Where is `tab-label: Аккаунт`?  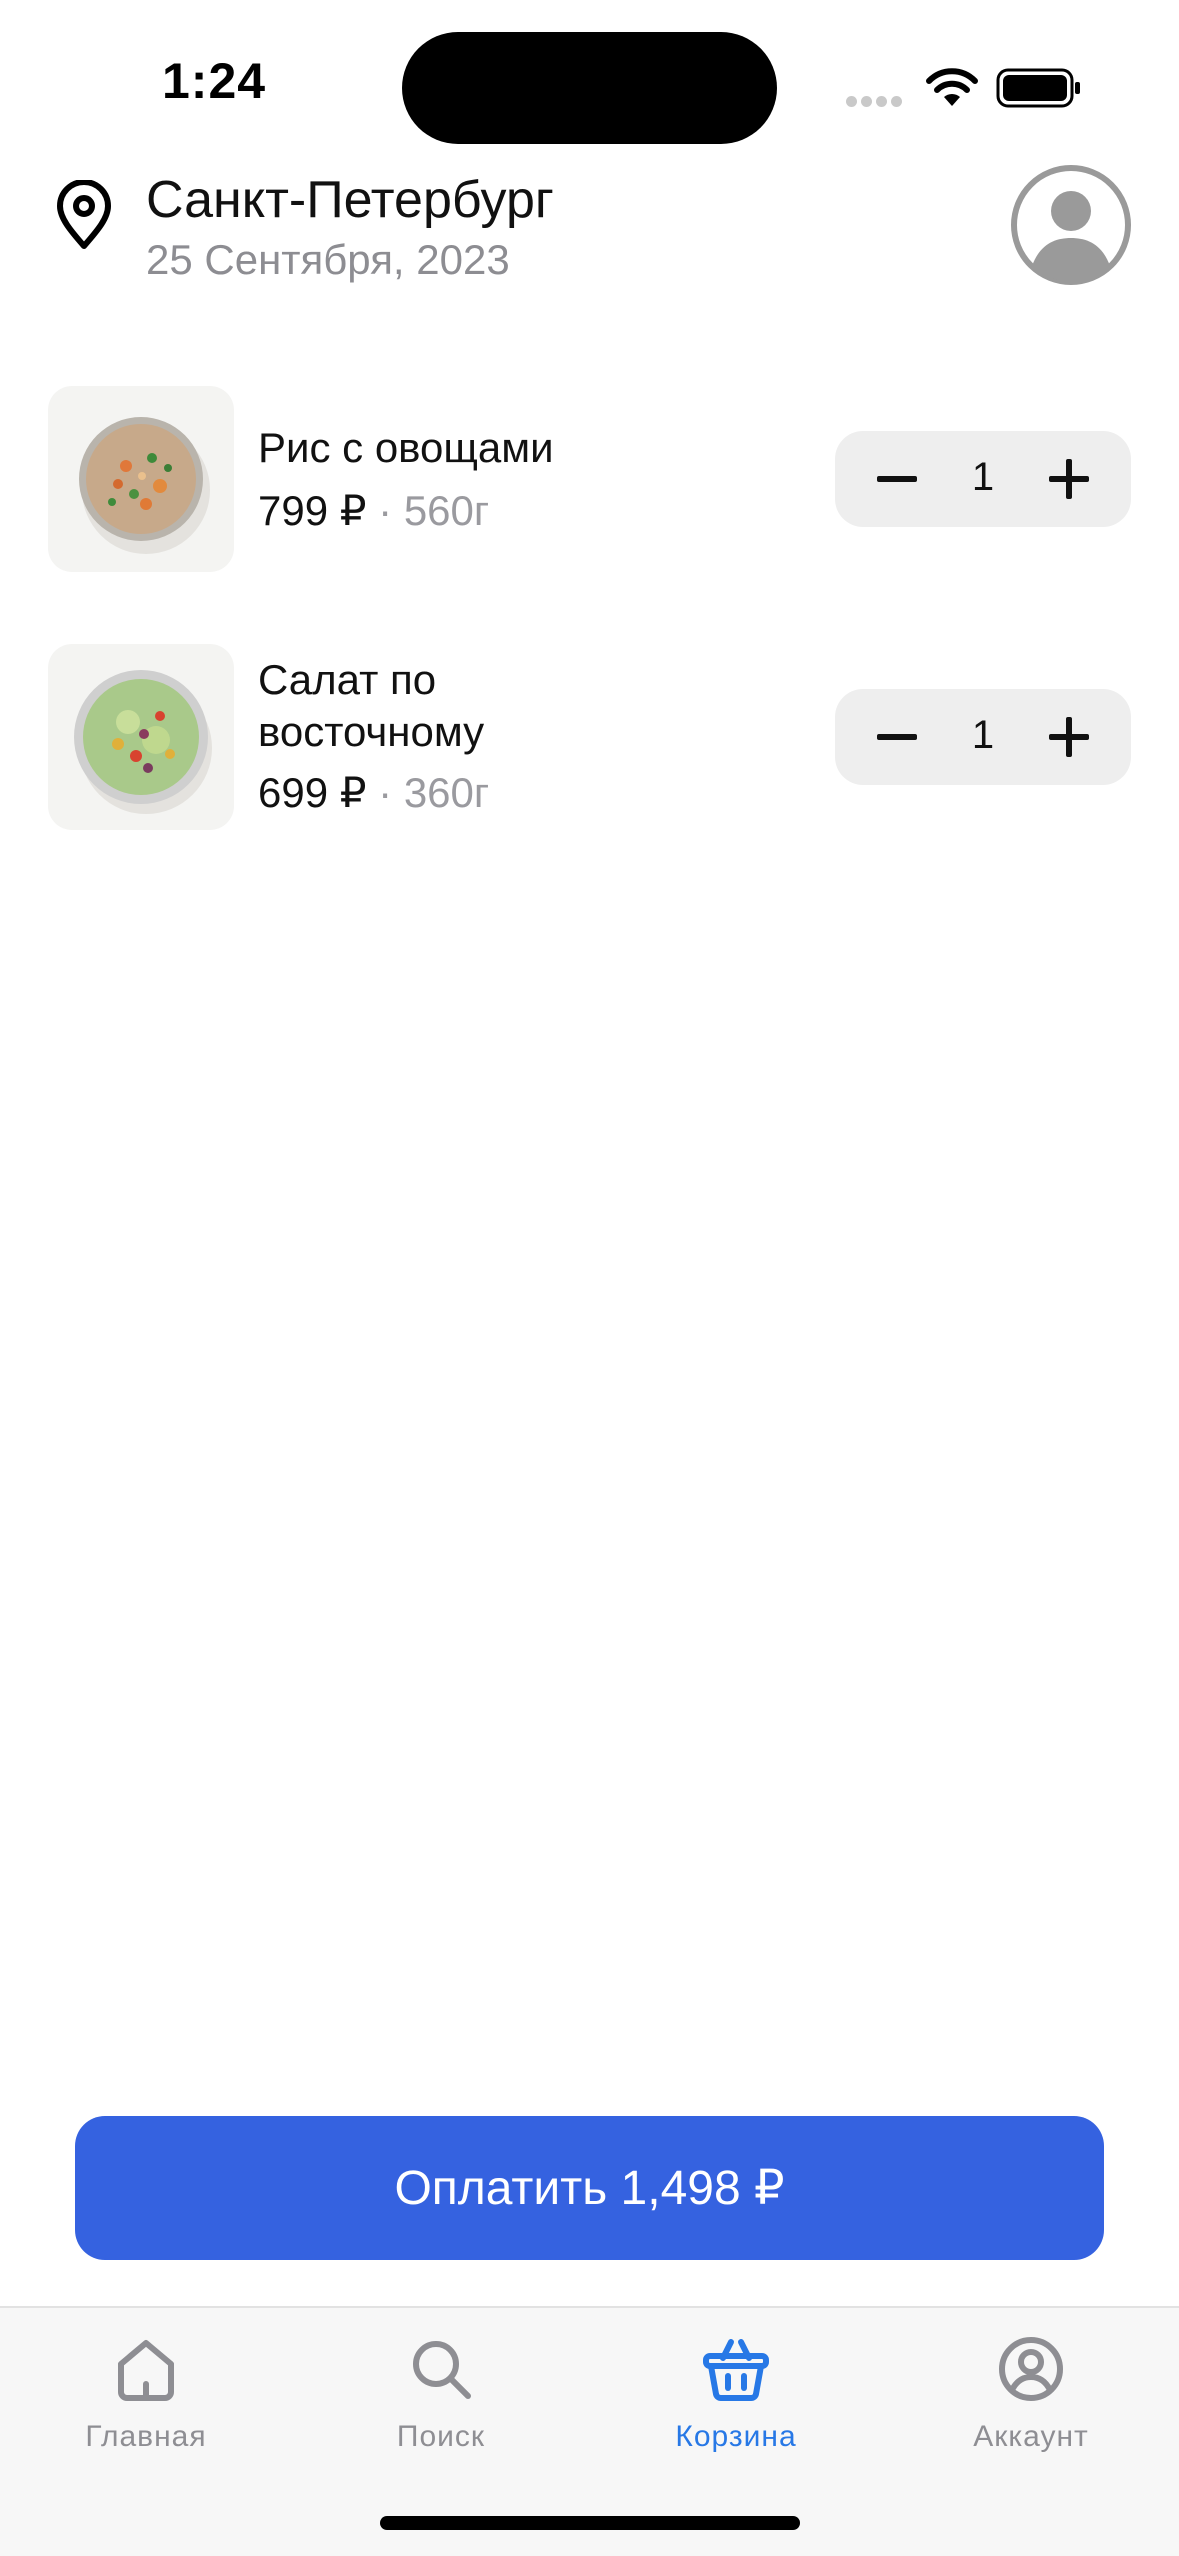
tab-label: Аккаунт is located at coordinates (1031, 2436).